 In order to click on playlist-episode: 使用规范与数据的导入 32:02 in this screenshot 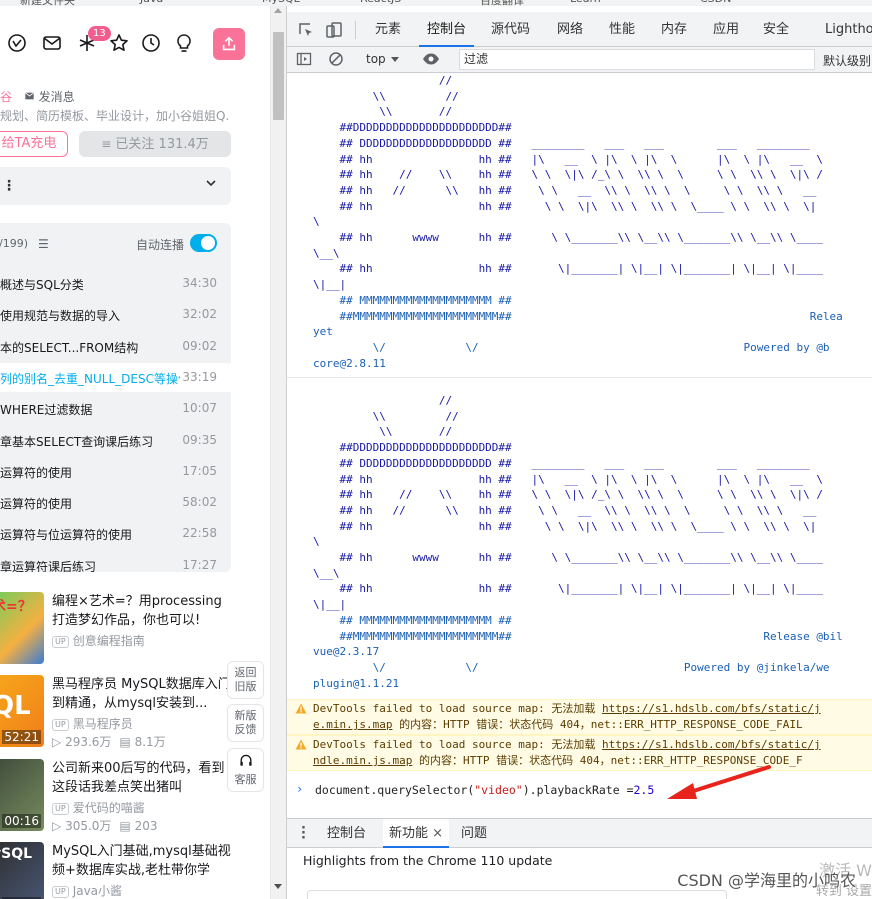, I will do `click(115, 314)`.